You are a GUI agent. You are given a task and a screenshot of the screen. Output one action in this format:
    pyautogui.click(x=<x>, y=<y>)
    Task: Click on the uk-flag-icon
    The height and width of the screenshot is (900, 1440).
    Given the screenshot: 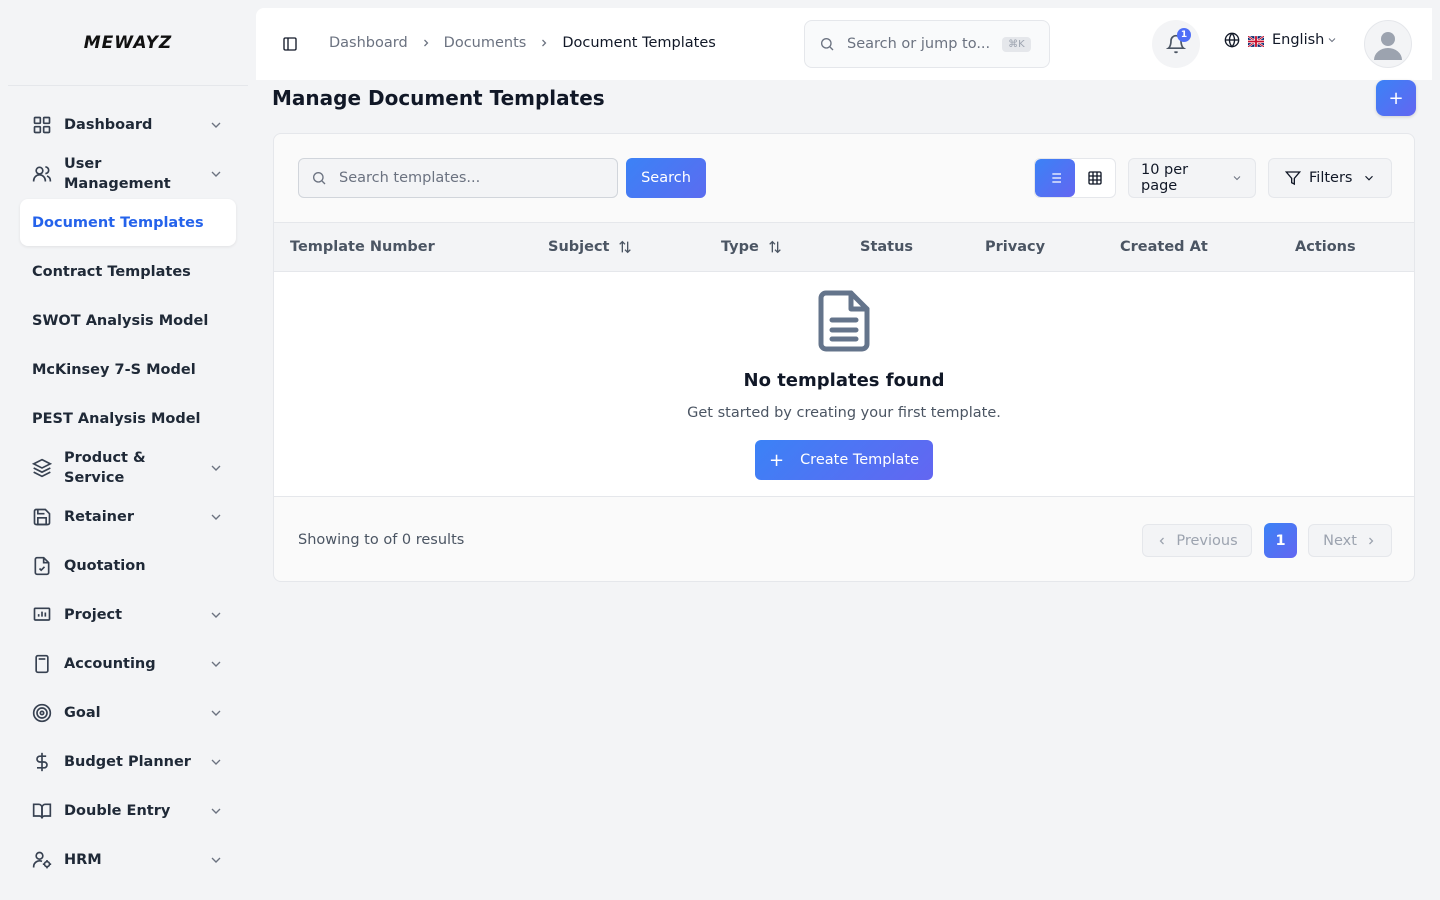 What is the action you would take?
    pyautogui.click(x=1256, y=41)
    